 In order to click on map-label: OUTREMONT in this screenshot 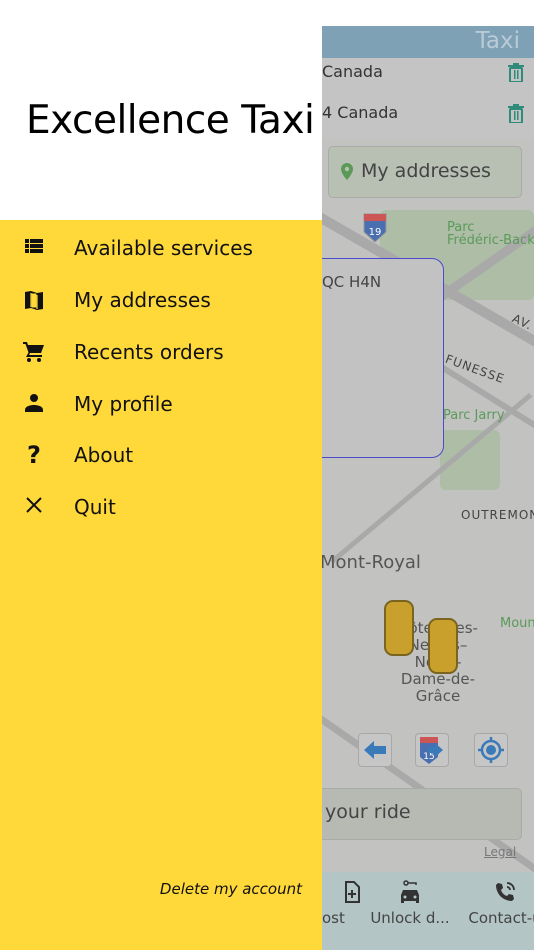, I will do `click(497, 515)`.